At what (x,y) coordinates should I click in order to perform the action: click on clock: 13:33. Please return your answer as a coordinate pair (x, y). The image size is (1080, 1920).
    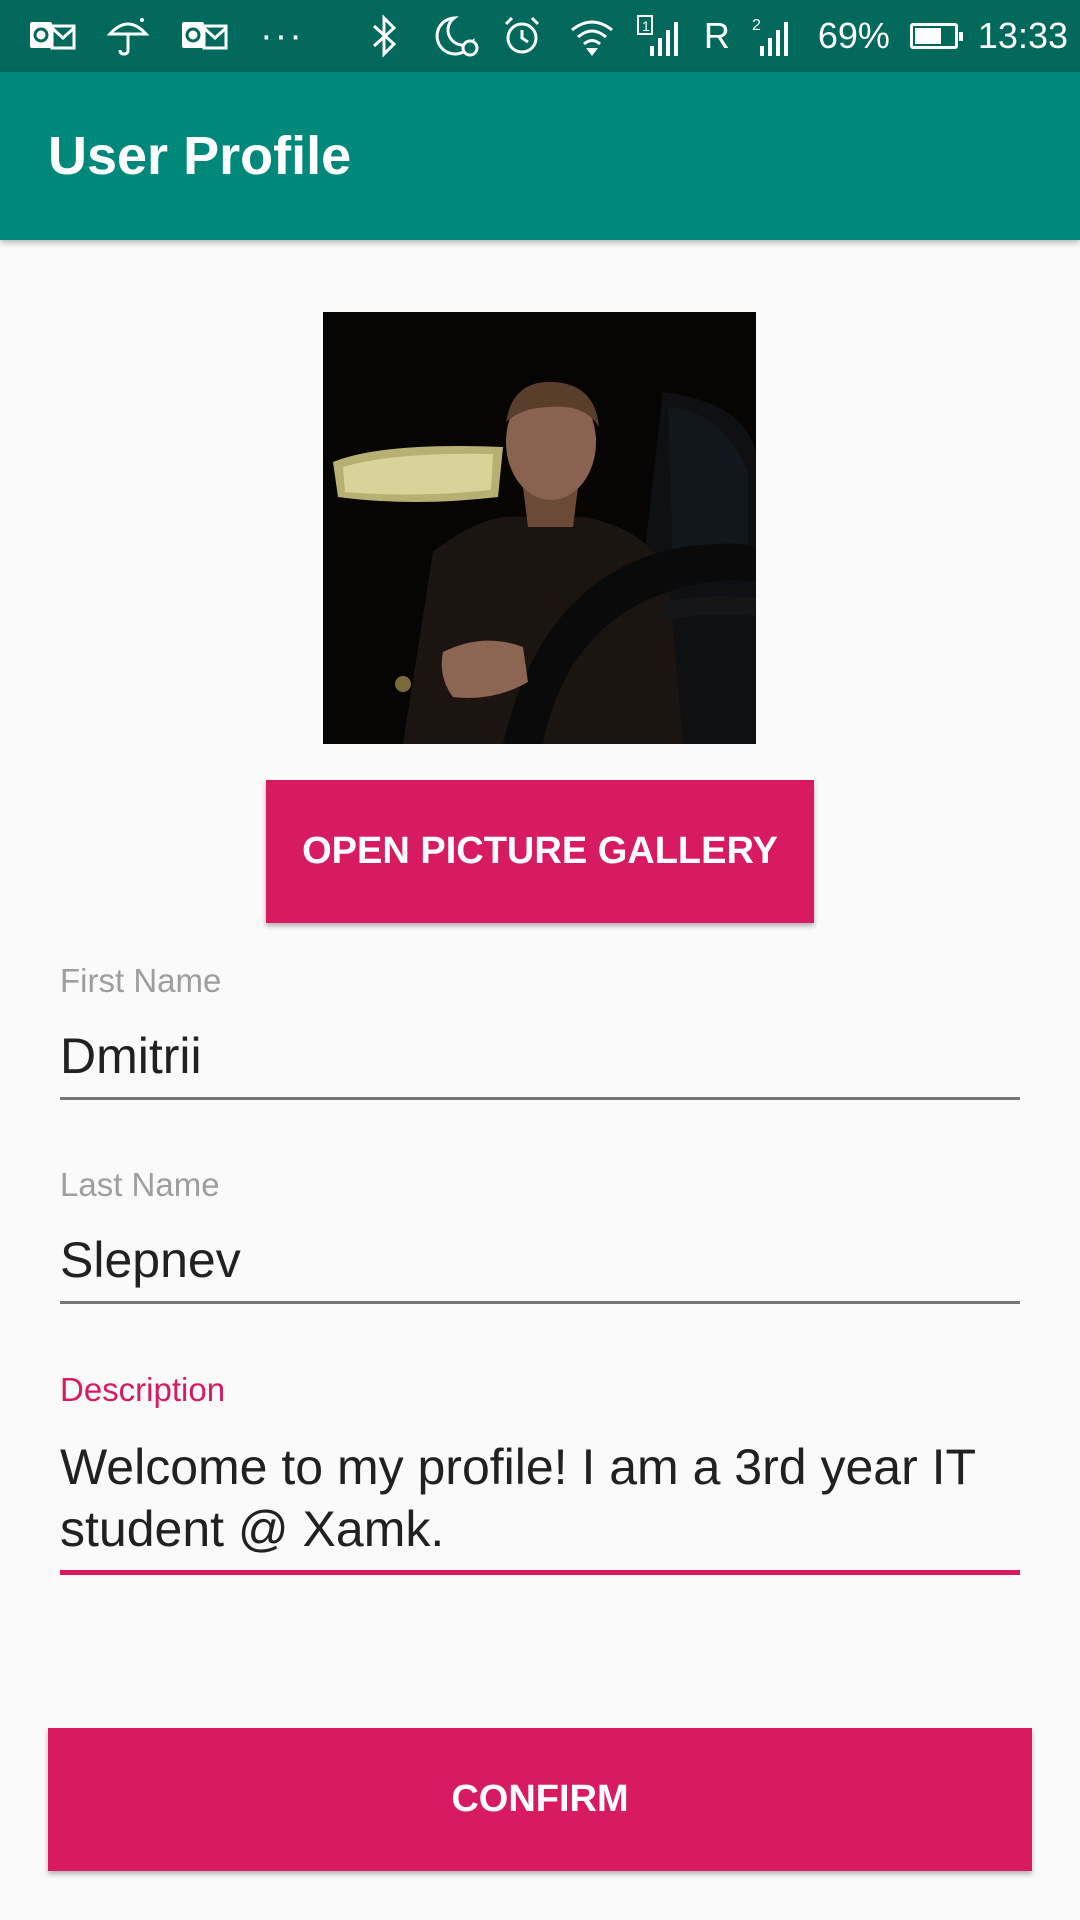
    Looking at the image, I should click on (1022, 35).